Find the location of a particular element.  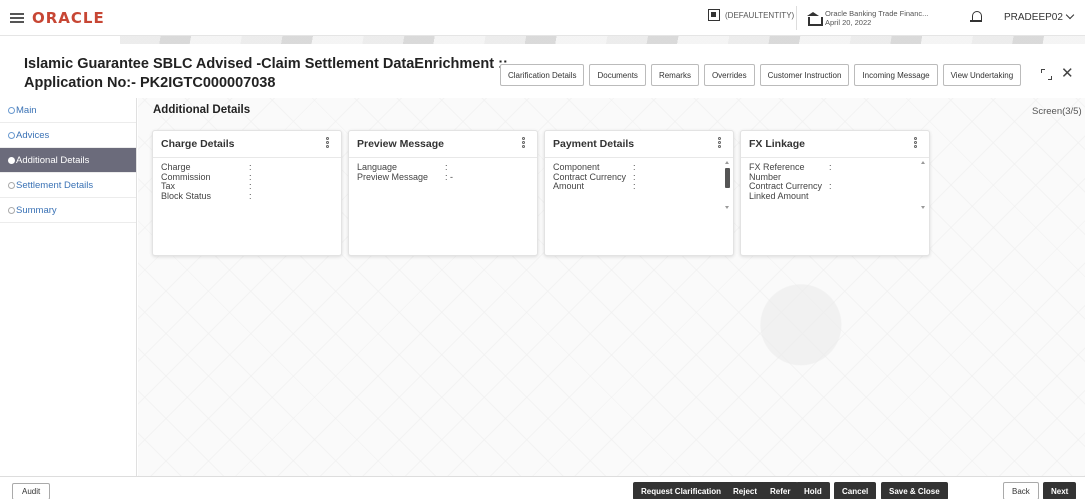

sidebar-item-label: Advices is located at coordinates (33, 135).